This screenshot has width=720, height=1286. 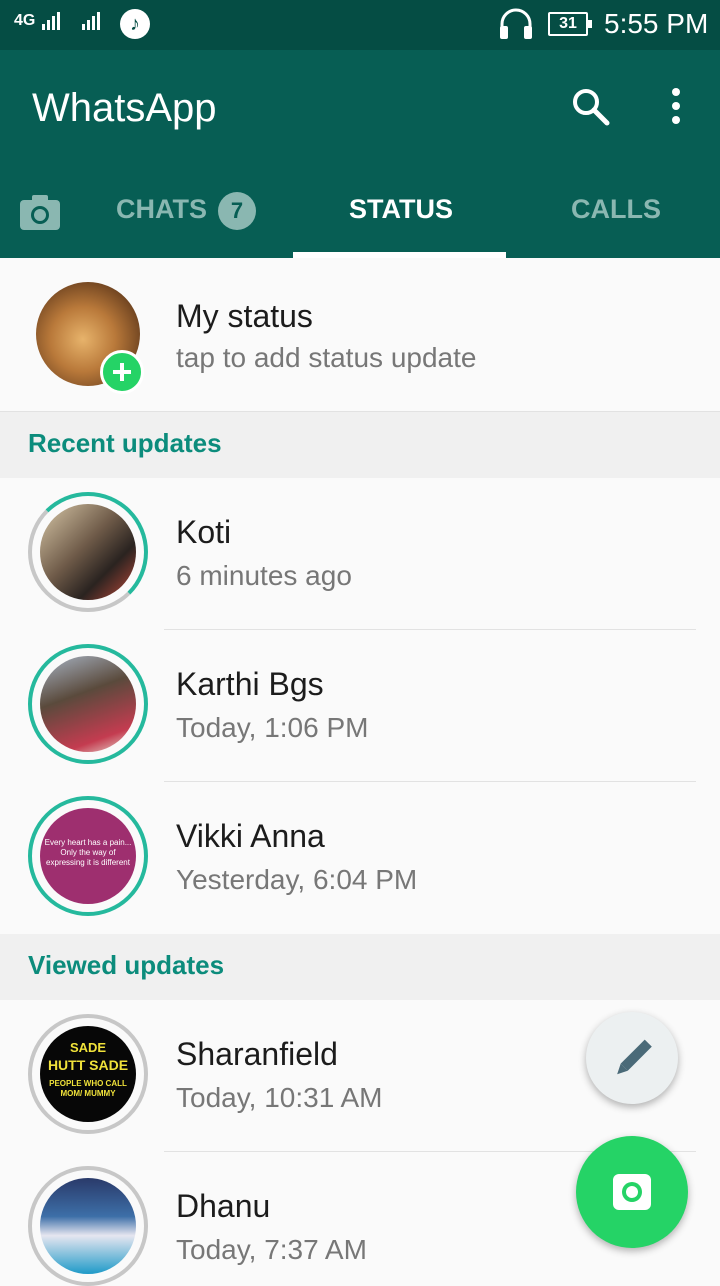 I want to click on pencil-icon, so click(x=634, y=1057).